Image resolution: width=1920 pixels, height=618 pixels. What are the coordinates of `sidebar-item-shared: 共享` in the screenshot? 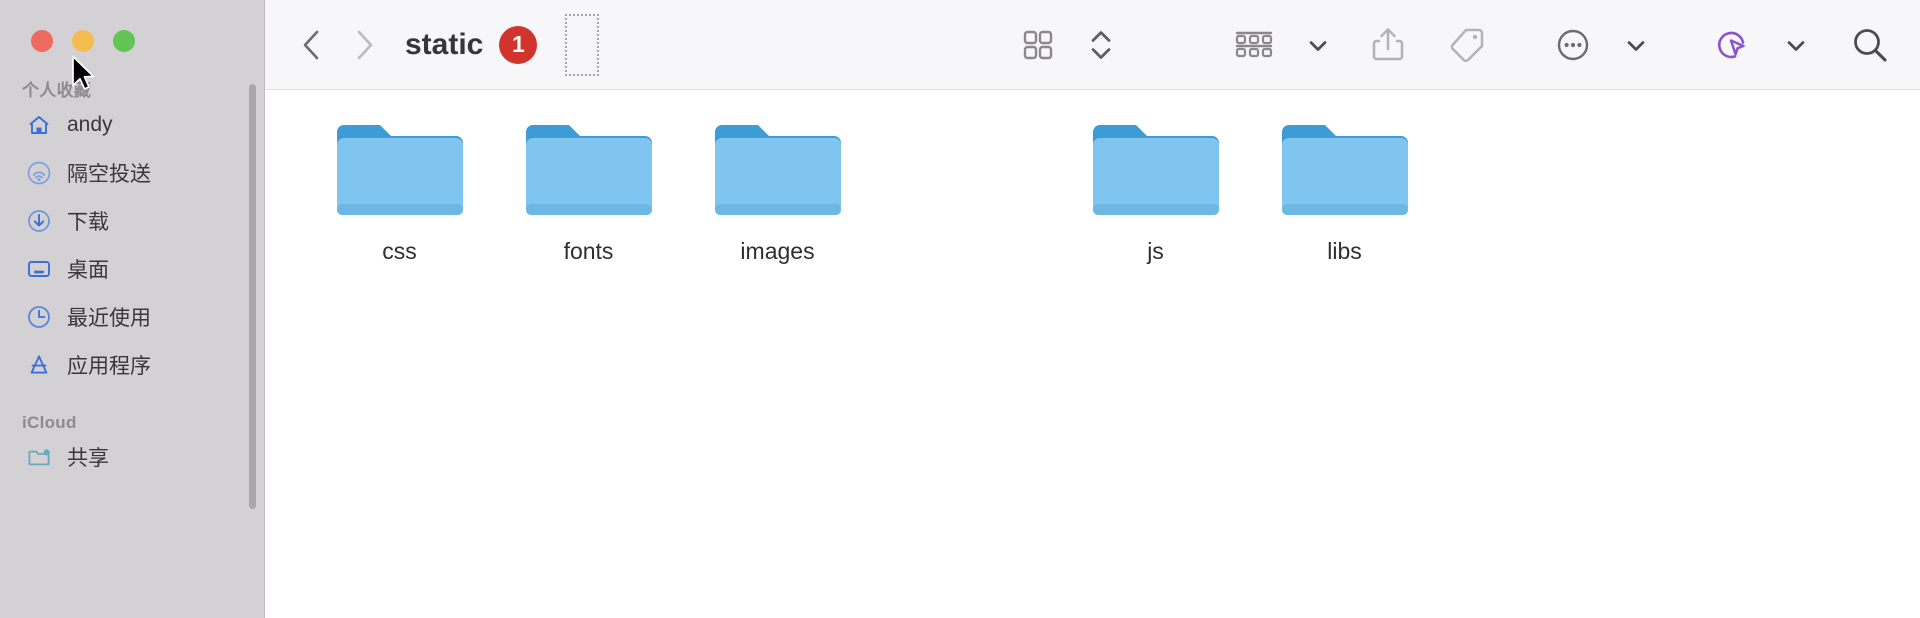 It's located at (132, 457).